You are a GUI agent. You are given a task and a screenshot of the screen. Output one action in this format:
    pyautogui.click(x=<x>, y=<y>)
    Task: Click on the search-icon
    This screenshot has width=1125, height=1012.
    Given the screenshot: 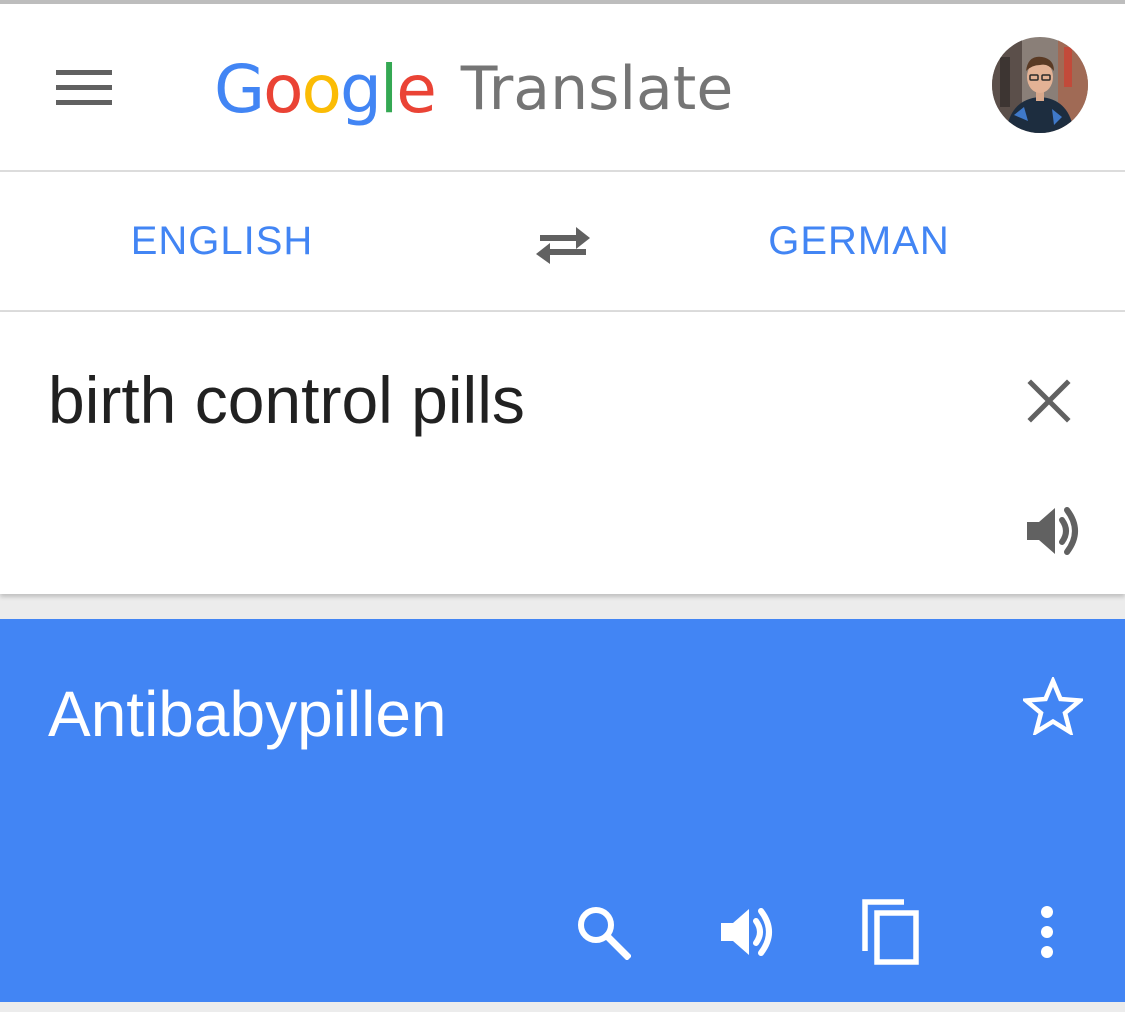 What is the action you would take?
    pyautogui.click(x=604, y=933)
    